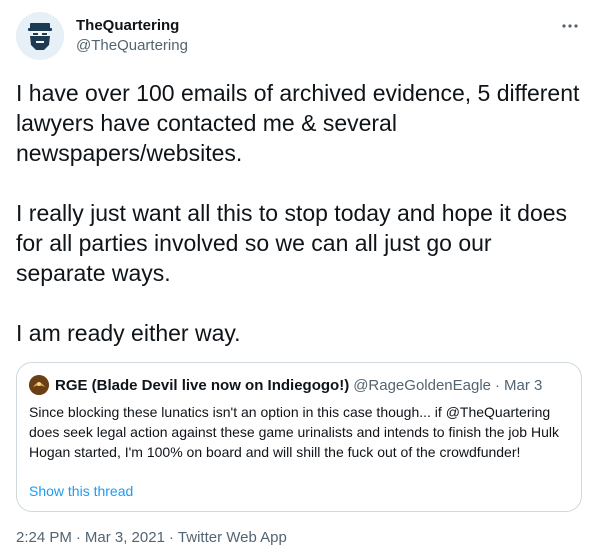 The width and height of the screenshot is (598, 560). I want to click on quoted-author-avatar, so click(39, 385).